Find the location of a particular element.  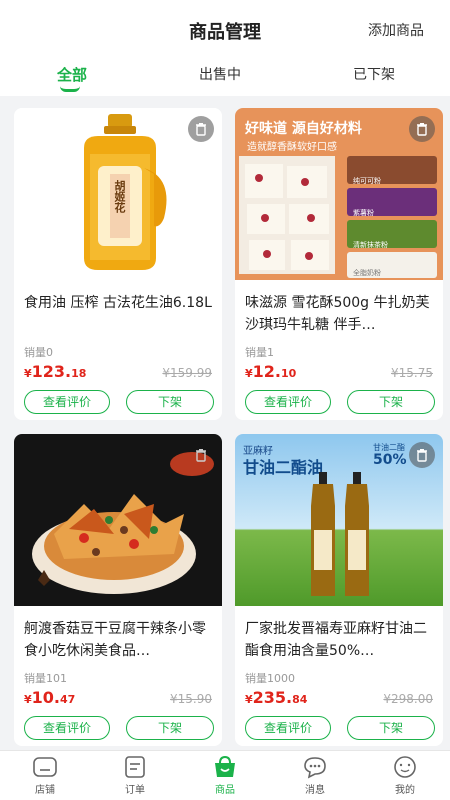

price-decimal: 10 is located at coordinates (289, 373).